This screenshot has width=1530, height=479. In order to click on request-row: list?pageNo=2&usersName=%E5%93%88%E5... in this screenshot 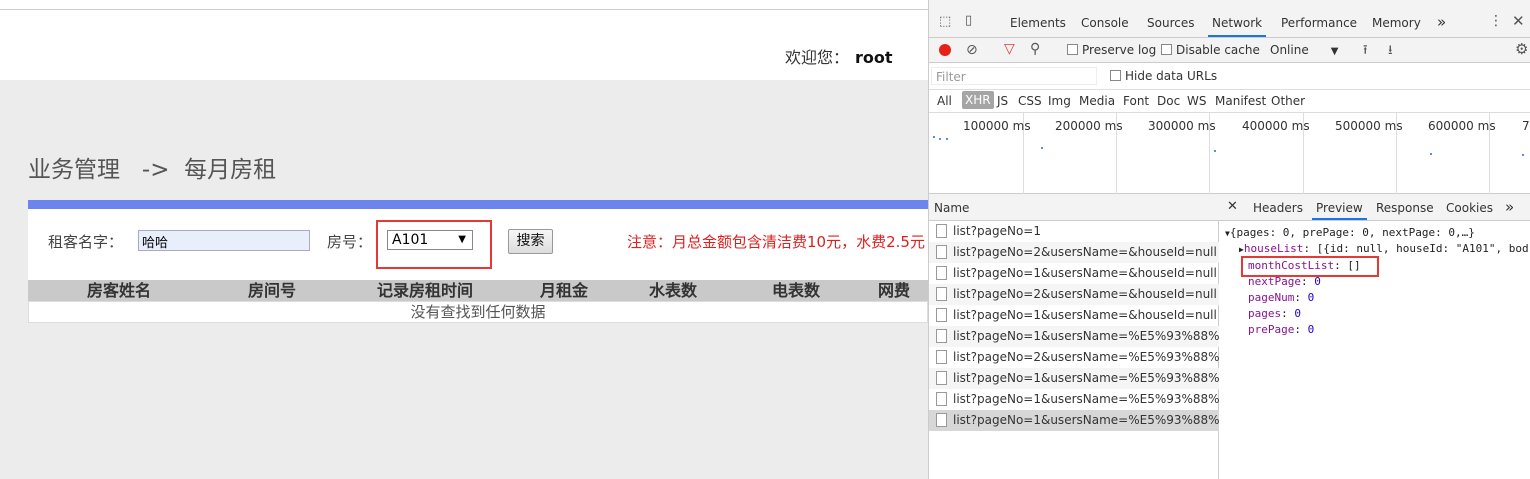, I will do `click(1074, 357)`.